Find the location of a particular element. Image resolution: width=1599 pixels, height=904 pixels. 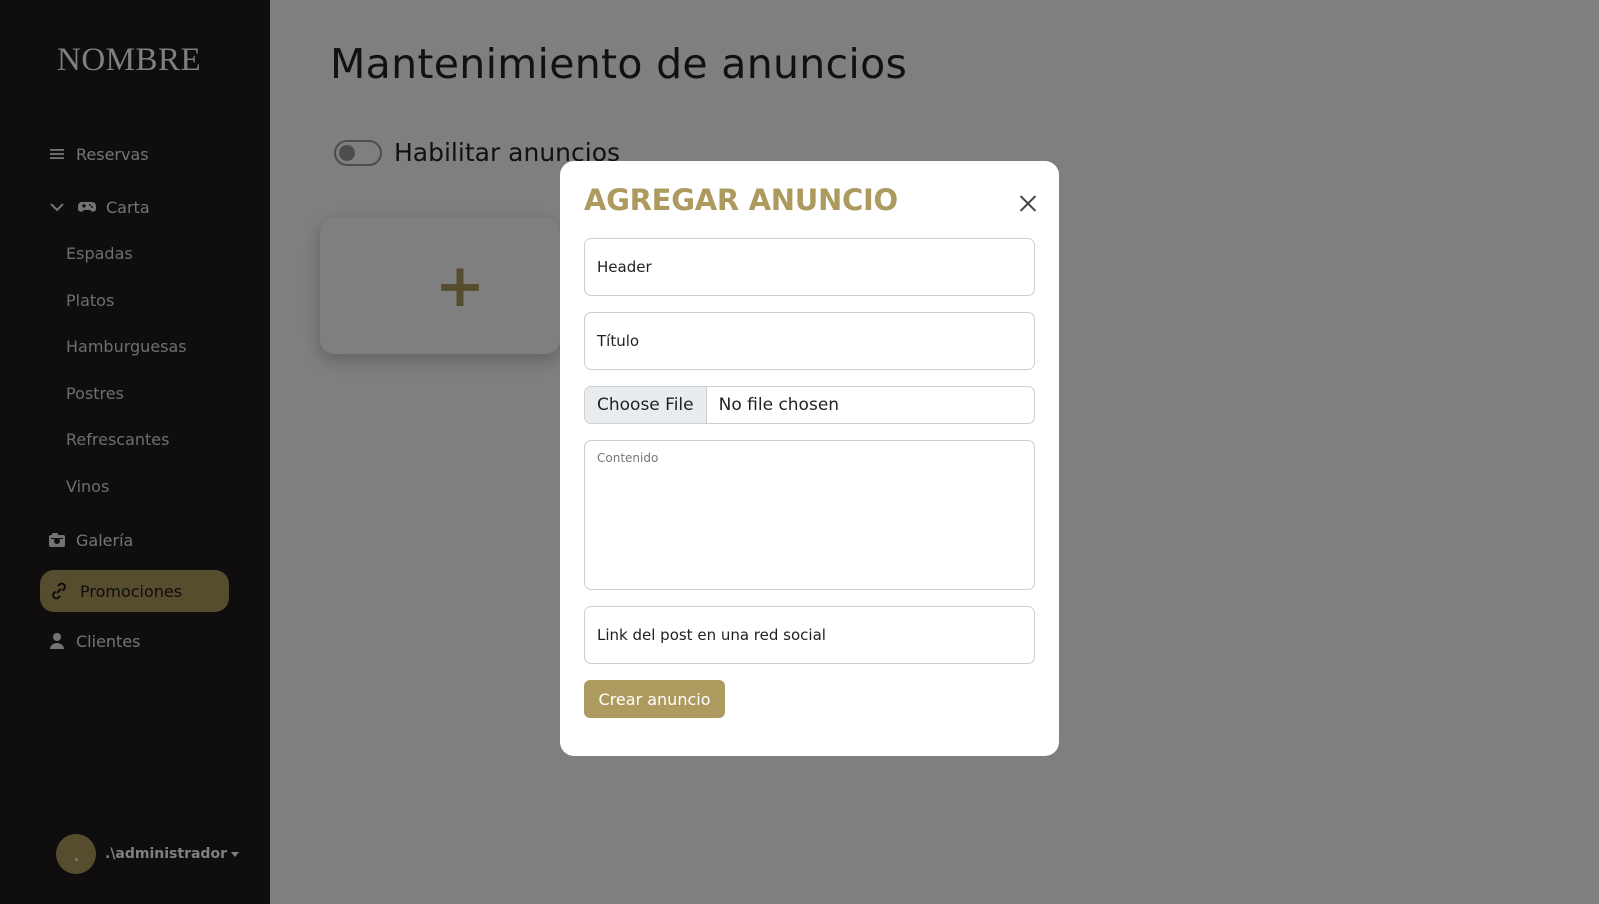

link-input: Link del post en una red social is located at coordinates (809, 635).